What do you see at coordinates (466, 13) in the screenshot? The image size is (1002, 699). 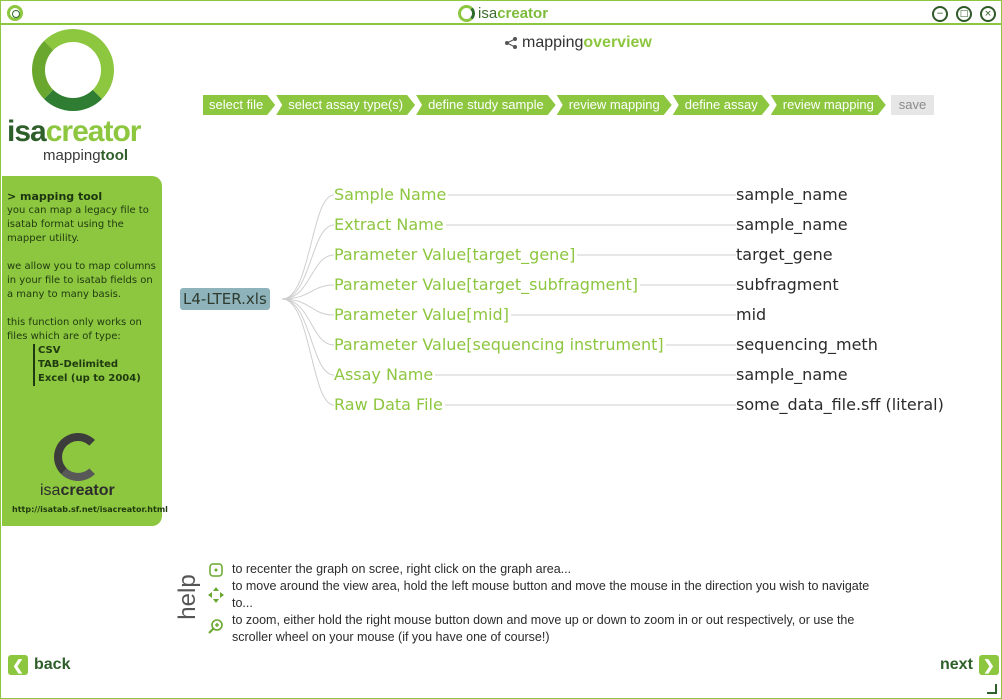 I see `isacreator-ring-icon` at bounding box center [466, 13].